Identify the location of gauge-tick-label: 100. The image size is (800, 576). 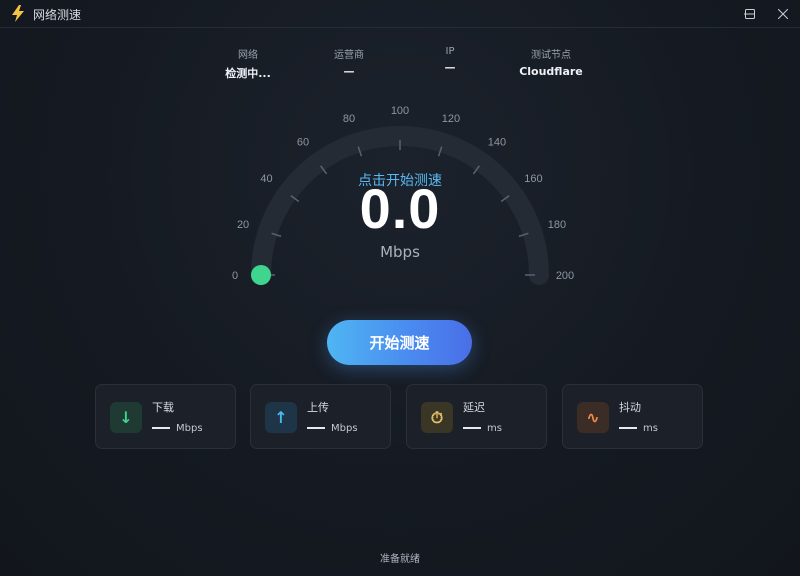
(400, 111).